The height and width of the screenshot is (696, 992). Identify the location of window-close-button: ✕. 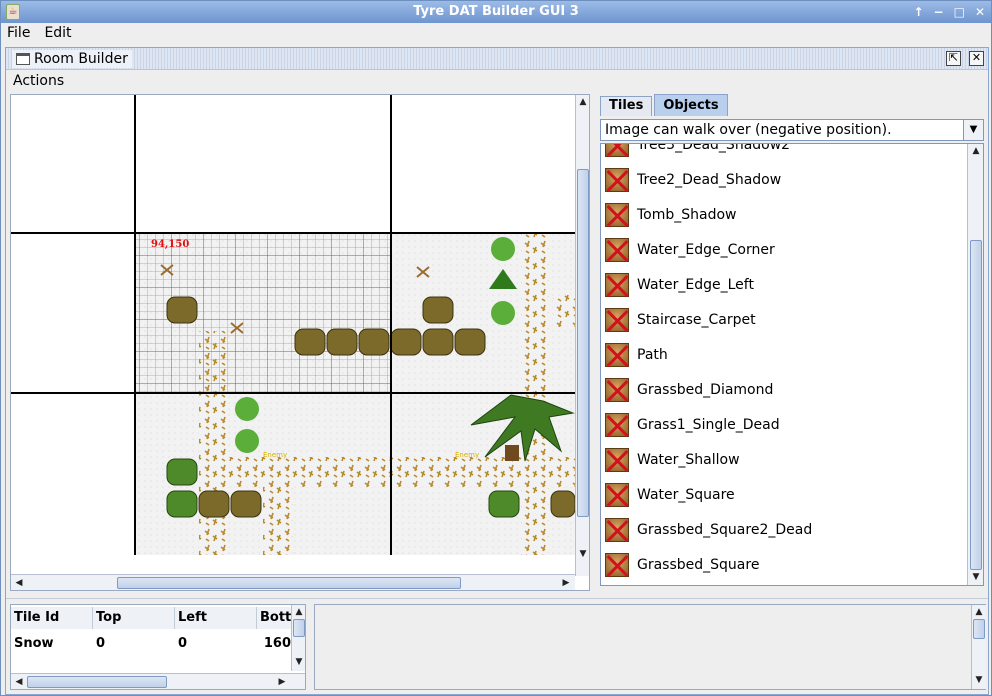
(980, 12).